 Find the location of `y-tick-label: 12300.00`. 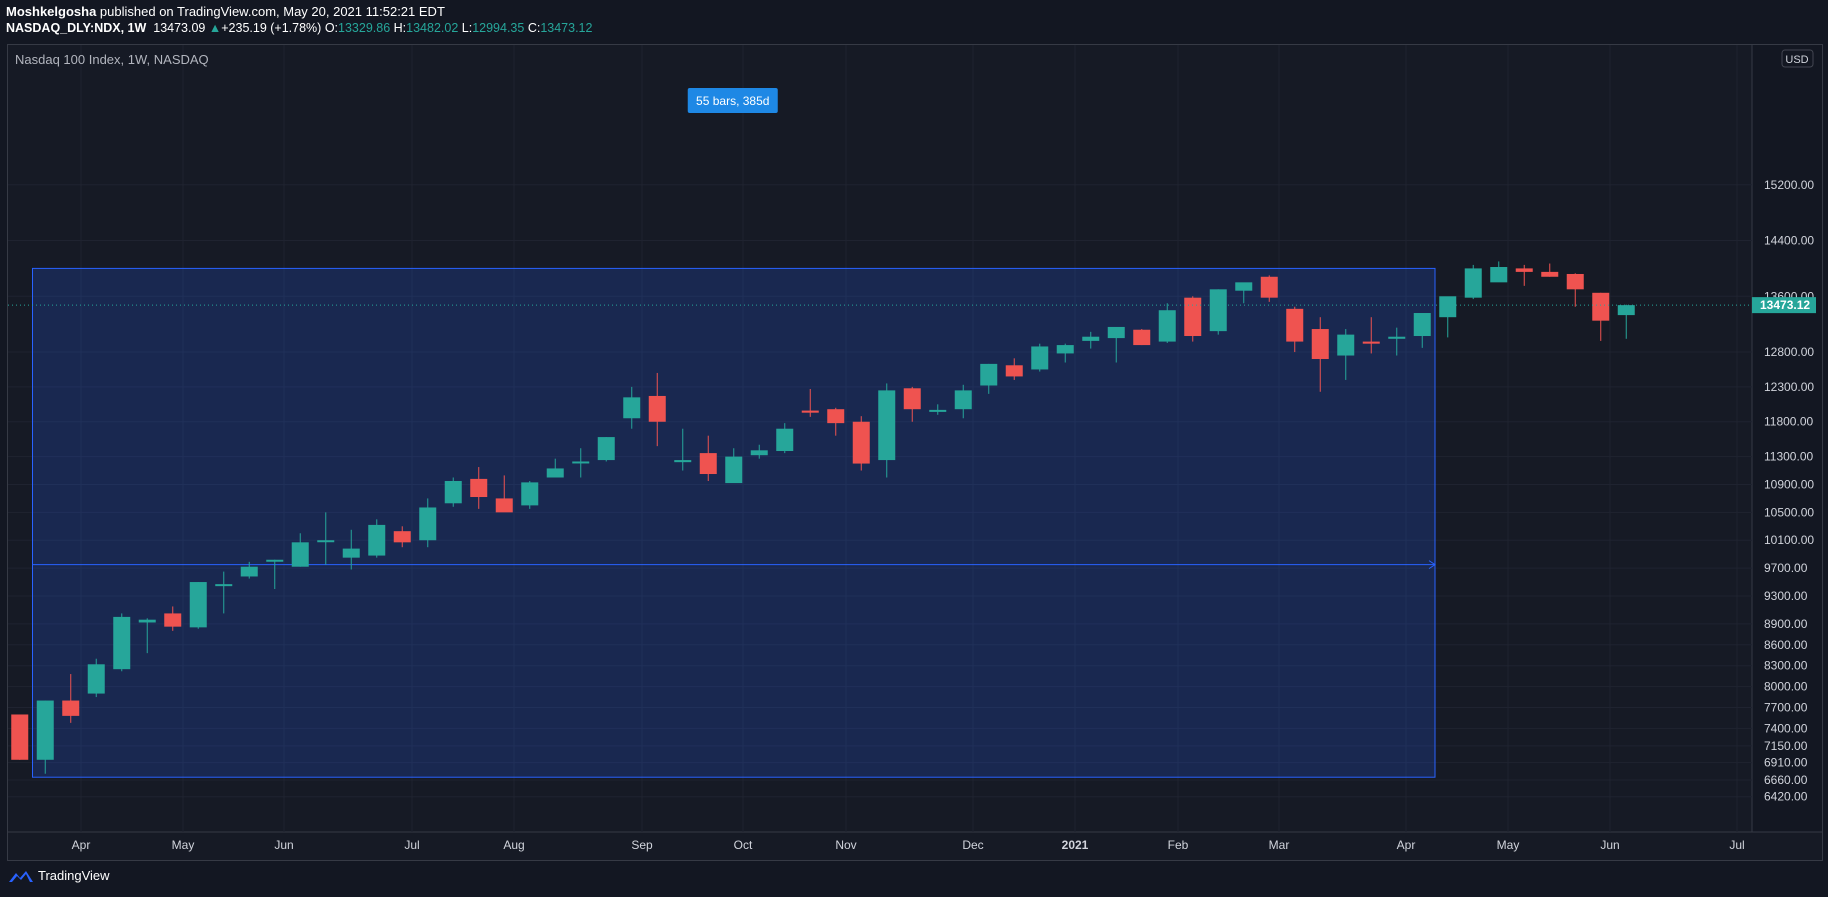

y-tick-label: 12300.00 is located at coordinates (1789, 387).